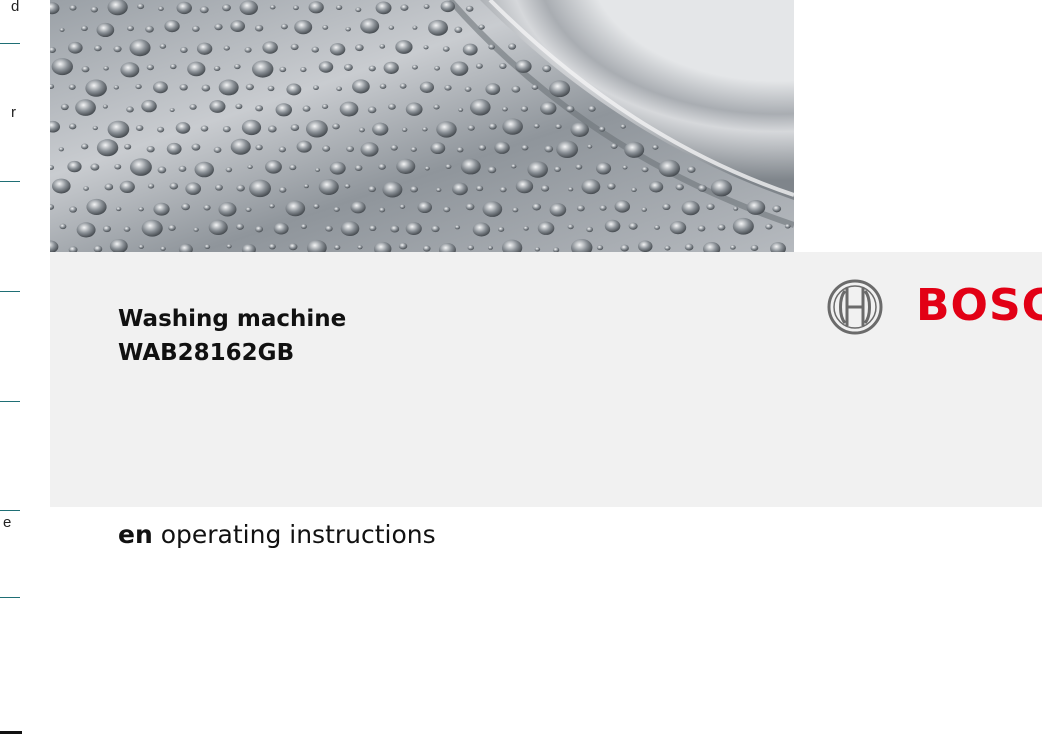  What do you see at coordinates (13, 112) in the screenshot?
I see `margin-fragment: r` at bounding box center [13, 112].